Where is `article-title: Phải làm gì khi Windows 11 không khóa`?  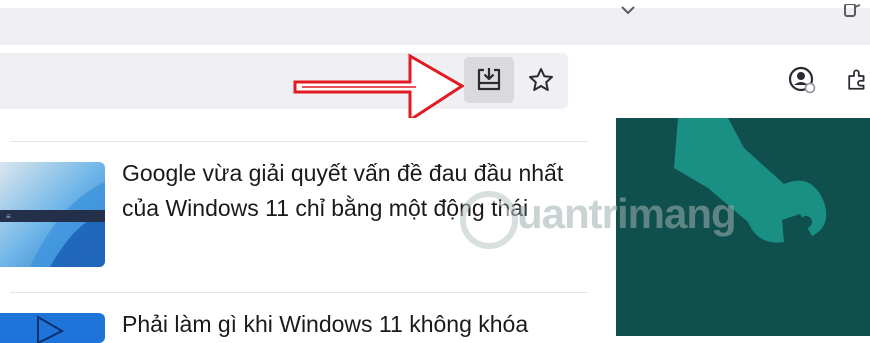
article-title: Phải làm gì khi Windows 11 không khóa is located at coordinates (357, 324).